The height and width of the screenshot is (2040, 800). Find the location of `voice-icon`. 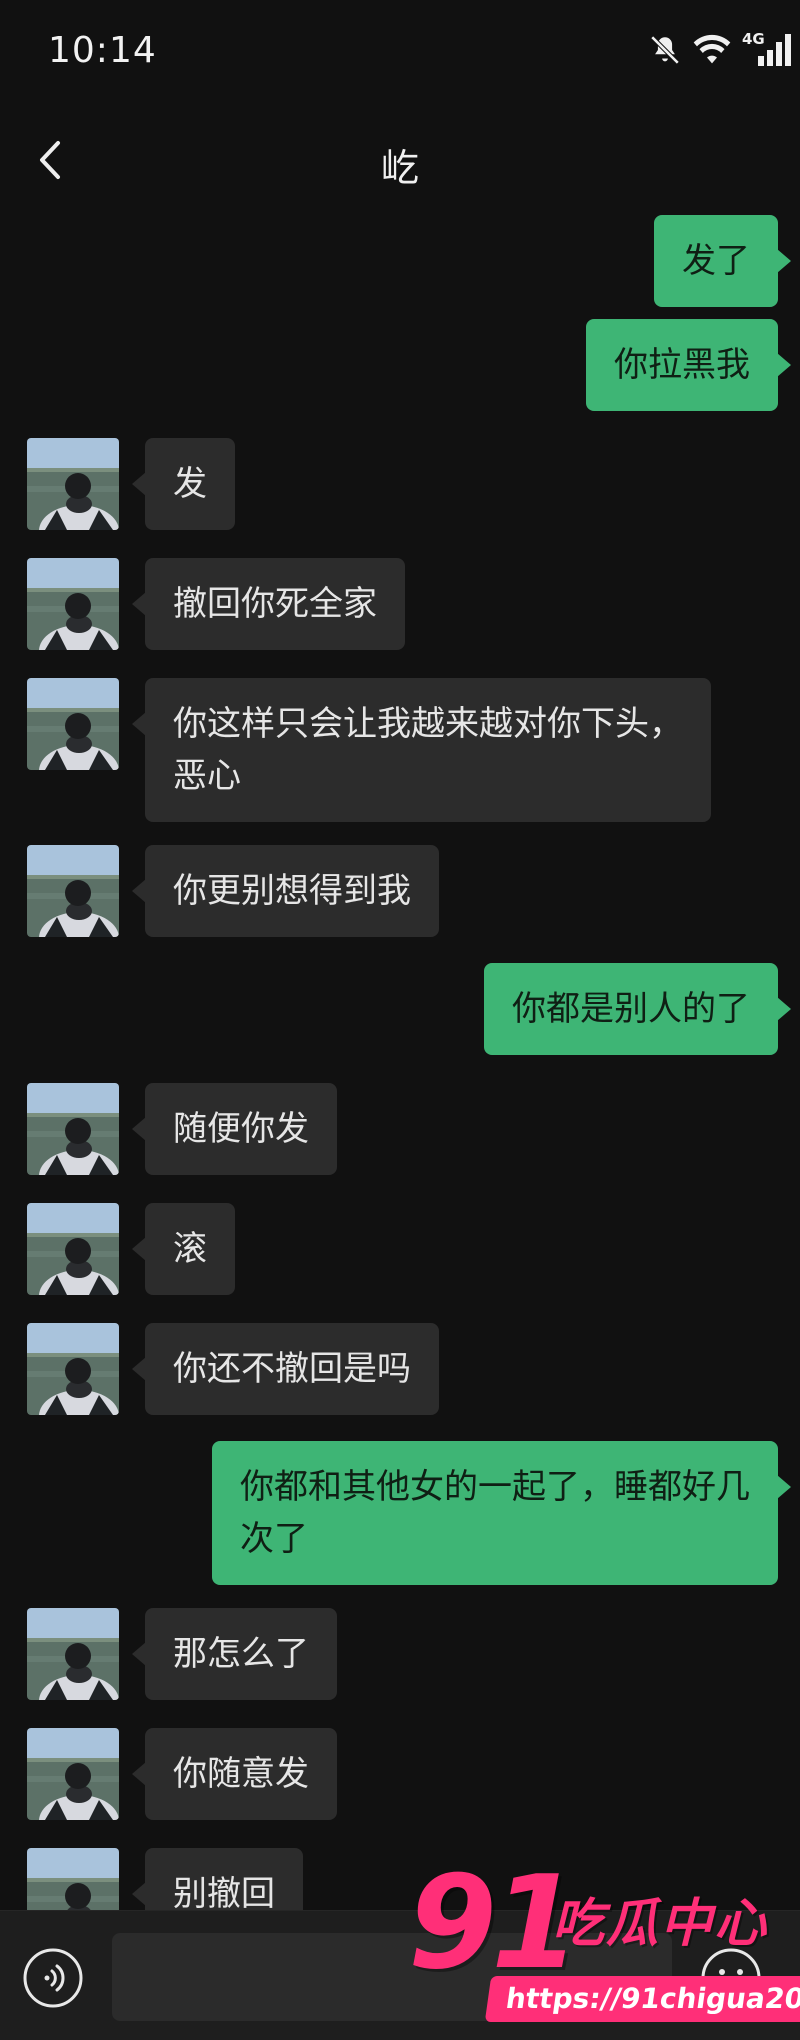

voice-icon is located at coordinates (53, 1978).